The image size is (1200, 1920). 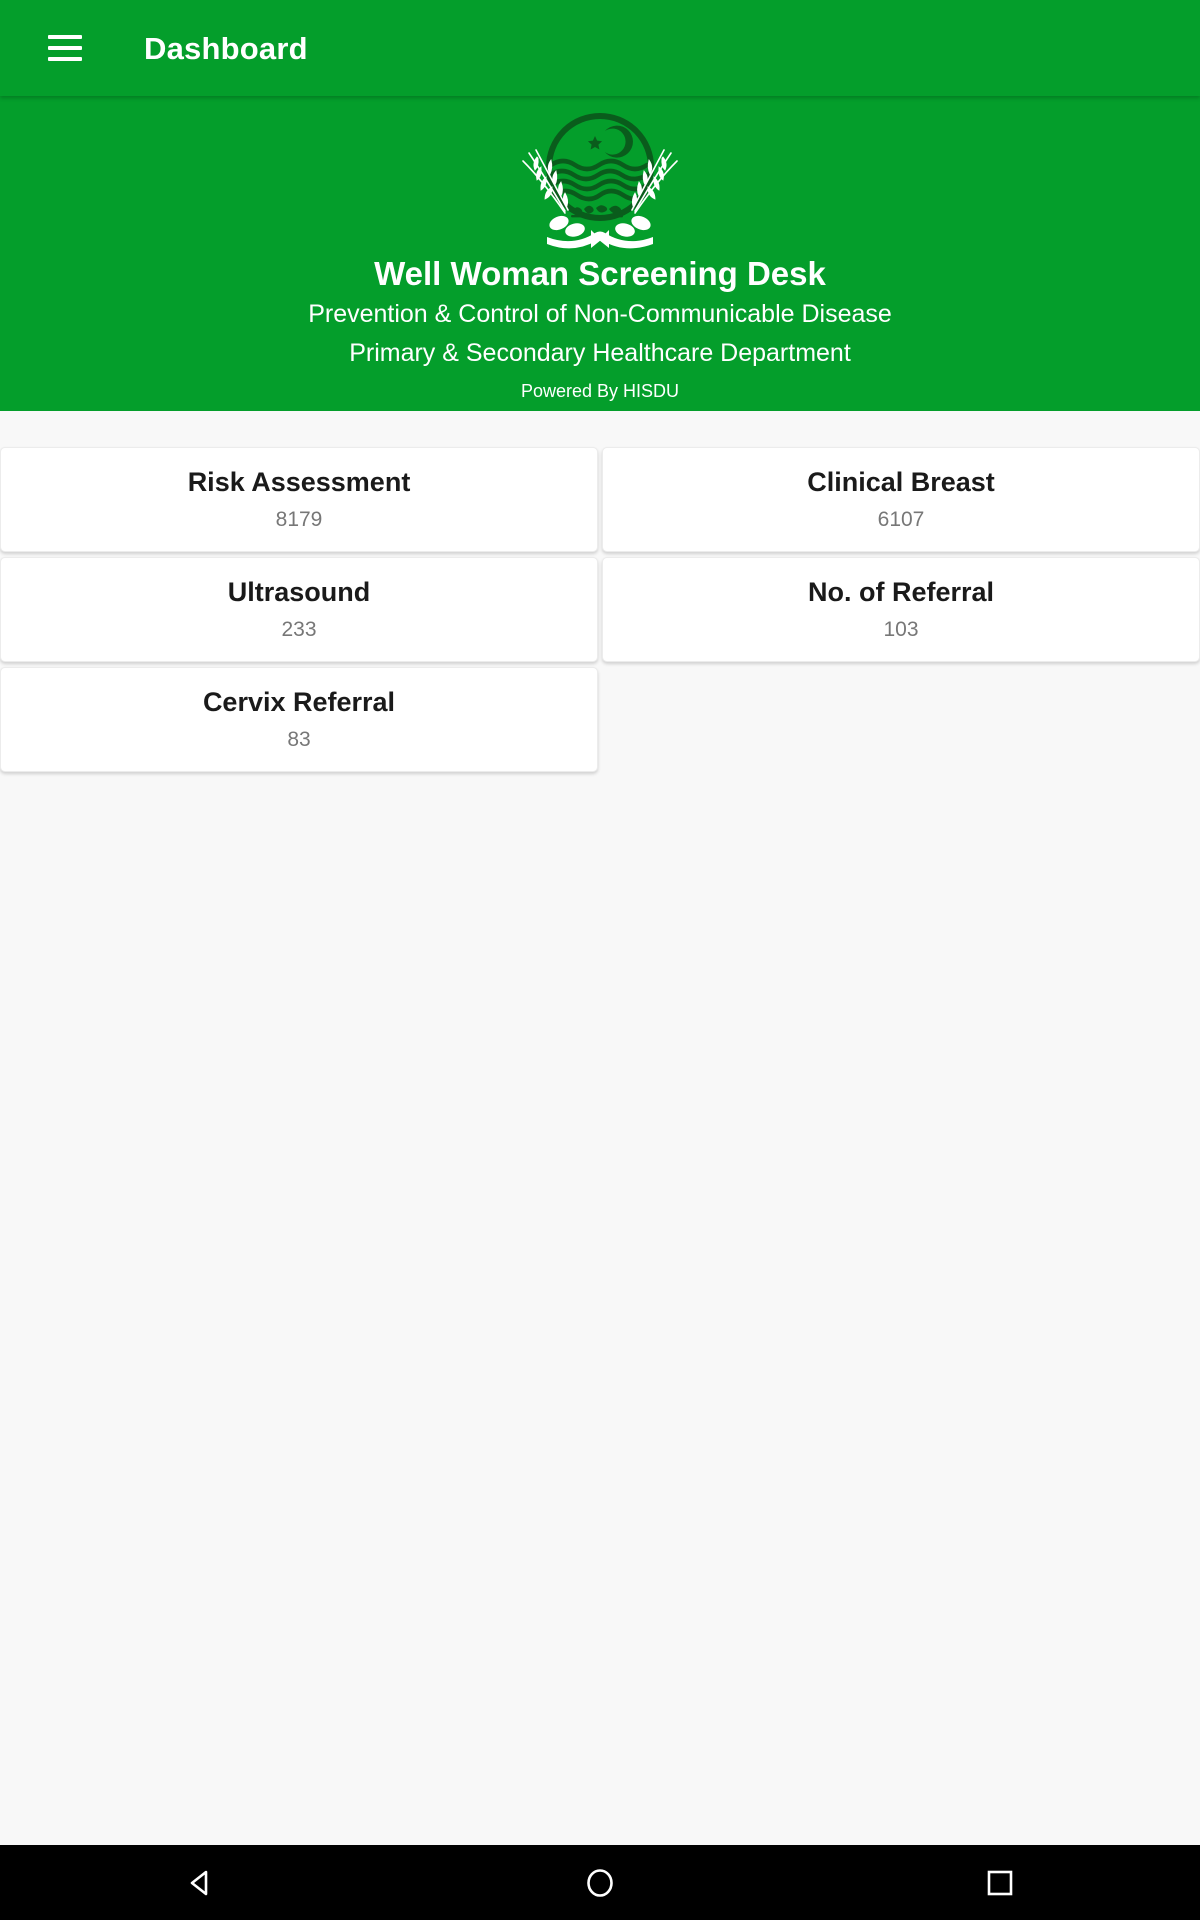 What do you see at coordinates (901, 630) in the screenshot?
I see `stat-card-value: 103` at bounding box center [901, 630].